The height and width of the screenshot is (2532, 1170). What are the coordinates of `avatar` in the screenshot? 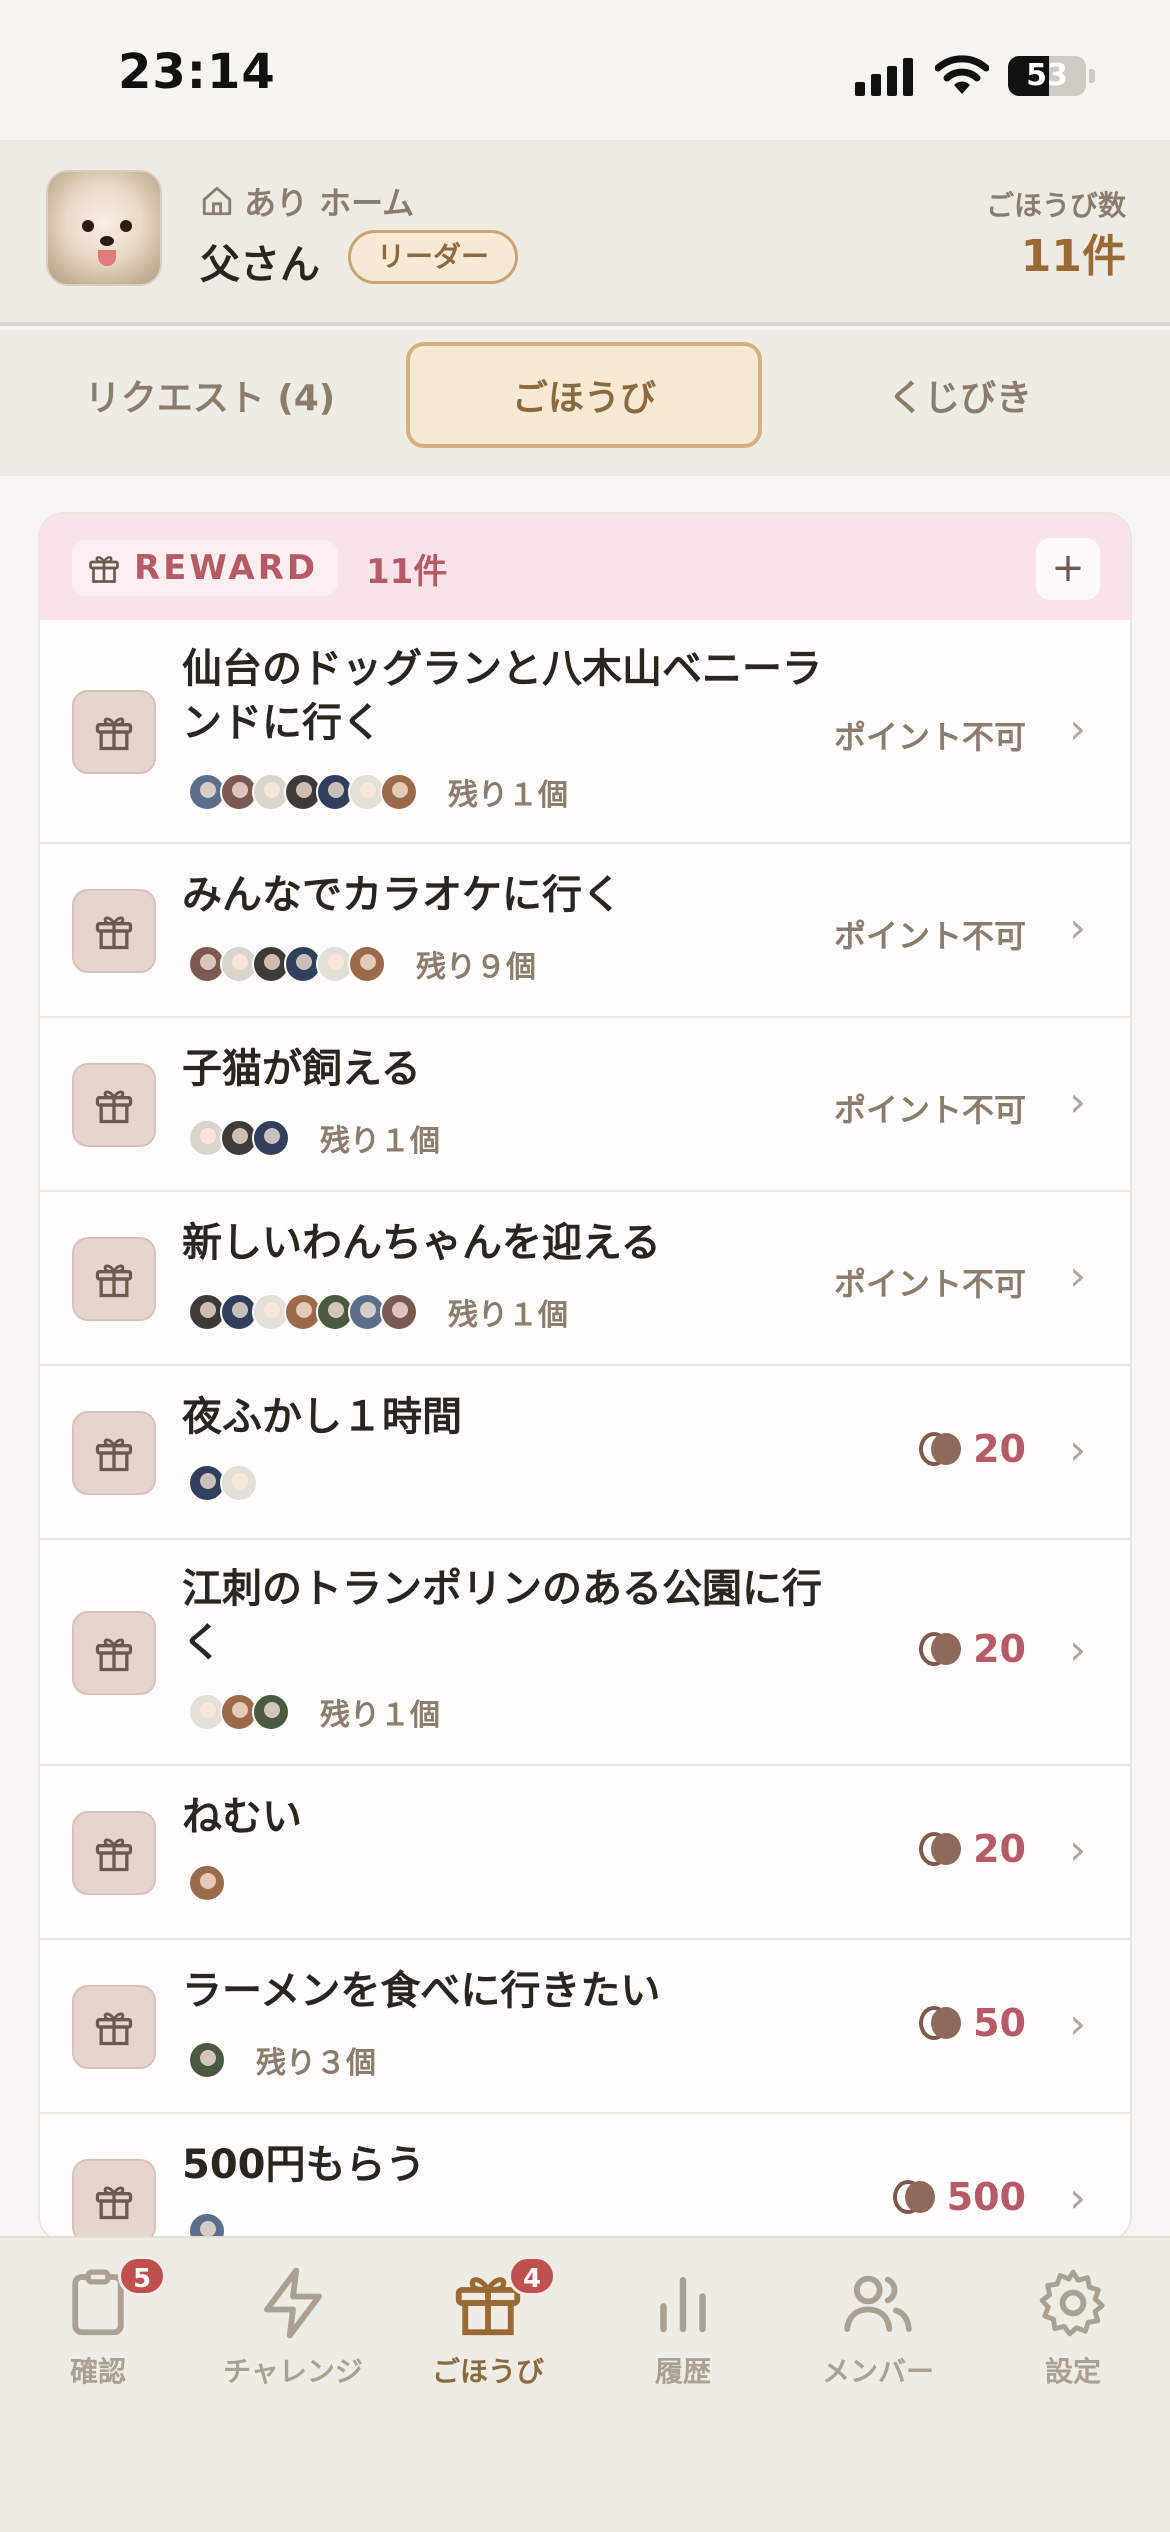 It's located at (104, 228).